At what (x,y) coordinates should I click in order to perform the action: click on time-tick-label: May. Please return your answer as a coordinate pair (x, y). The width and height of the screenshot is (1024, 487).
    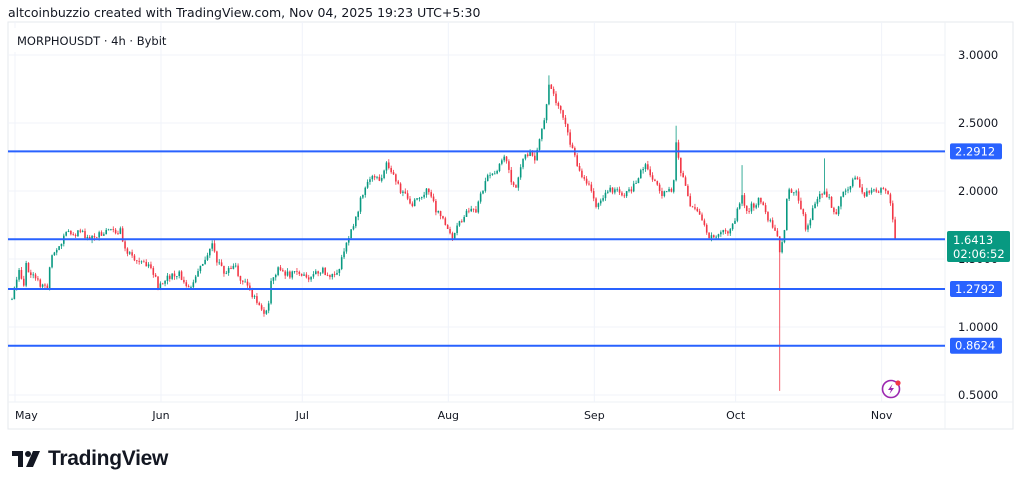
    Looking at the image, I should click on (26, 415).